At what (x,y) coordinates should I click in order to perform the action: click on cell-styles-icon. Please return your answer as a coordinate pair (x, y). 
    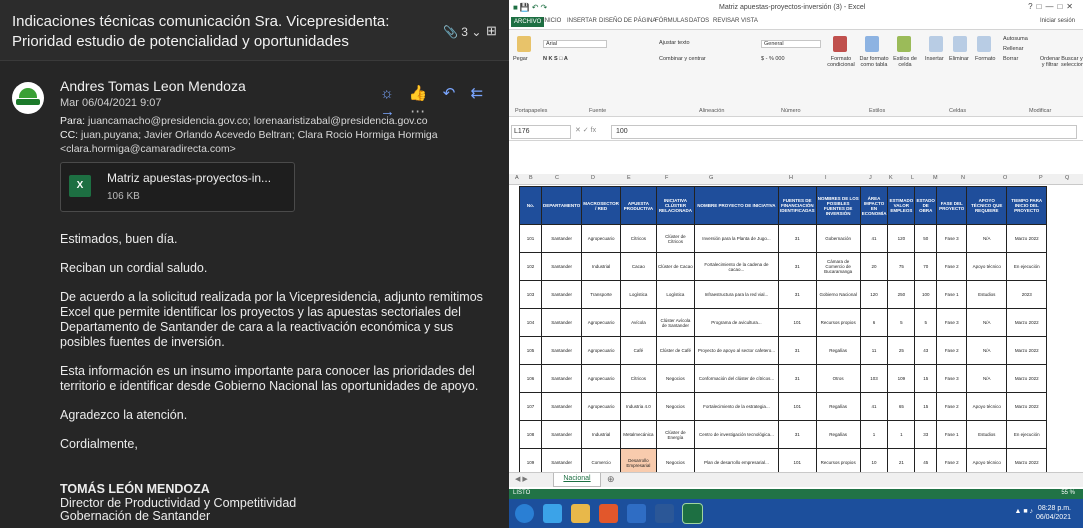
    Looking at the image, I should click on (904, 44).